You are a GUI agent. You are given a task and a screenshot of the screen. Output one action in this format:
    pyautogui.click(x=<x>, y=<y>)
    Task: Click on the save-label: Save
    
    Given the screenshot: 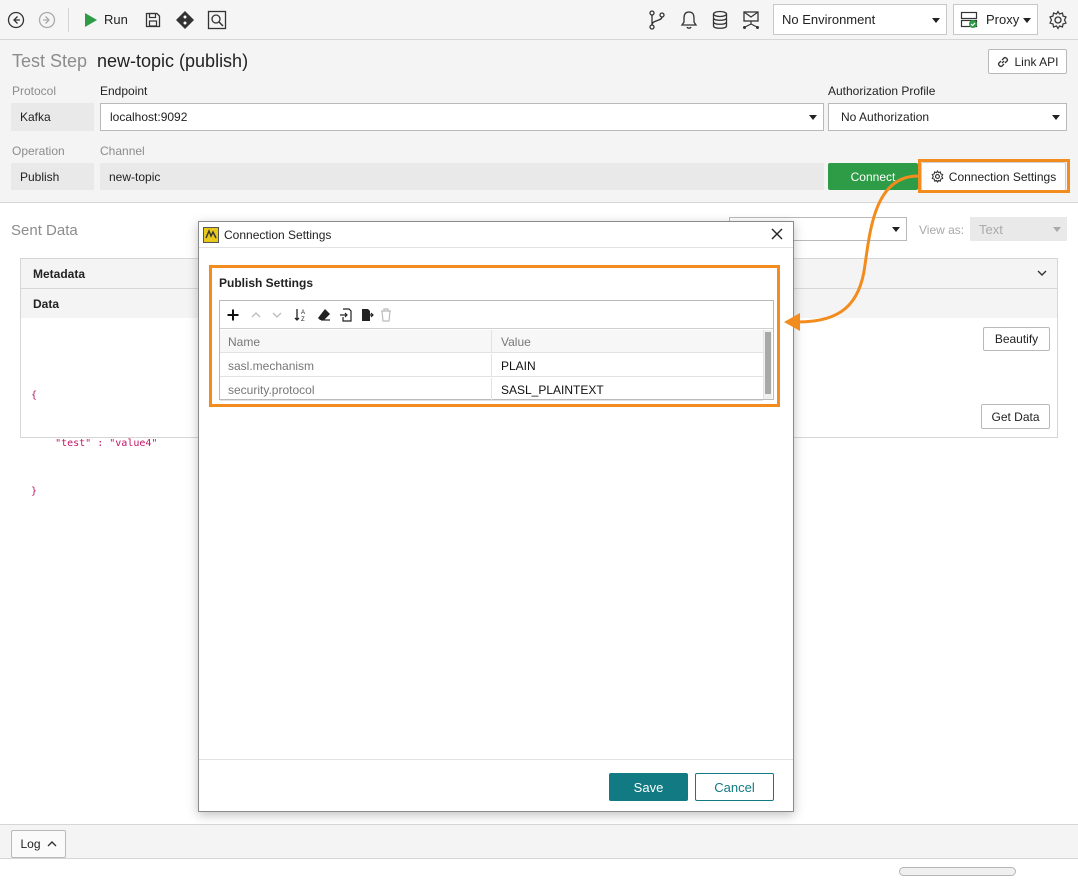 What is the action you would take?
    pyautogui.click(x=648, y=787)
    